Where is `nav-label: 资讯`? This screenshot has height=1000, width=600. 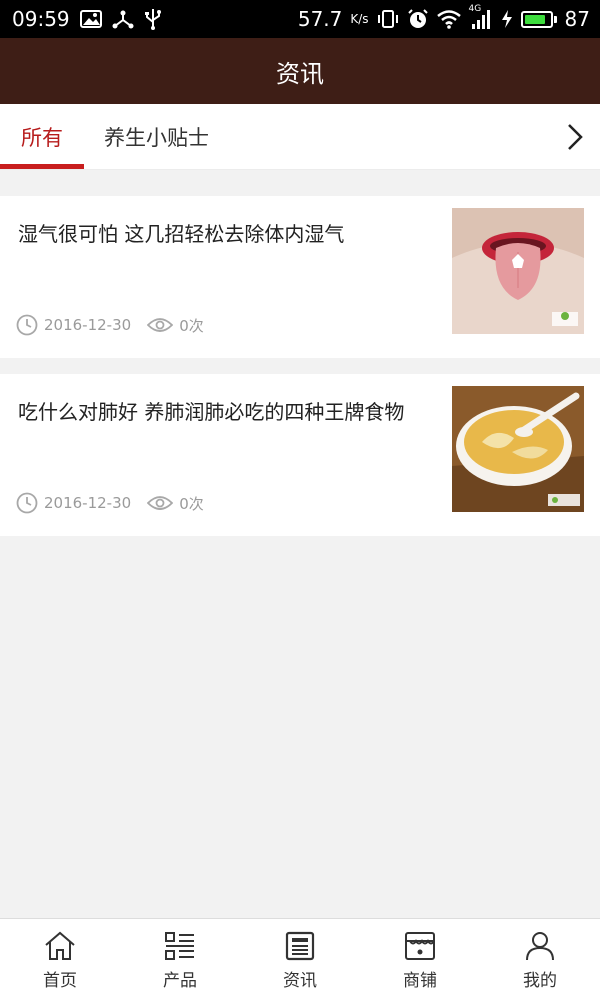 nav-label: 资讯 is located at coordinates (300, 981).